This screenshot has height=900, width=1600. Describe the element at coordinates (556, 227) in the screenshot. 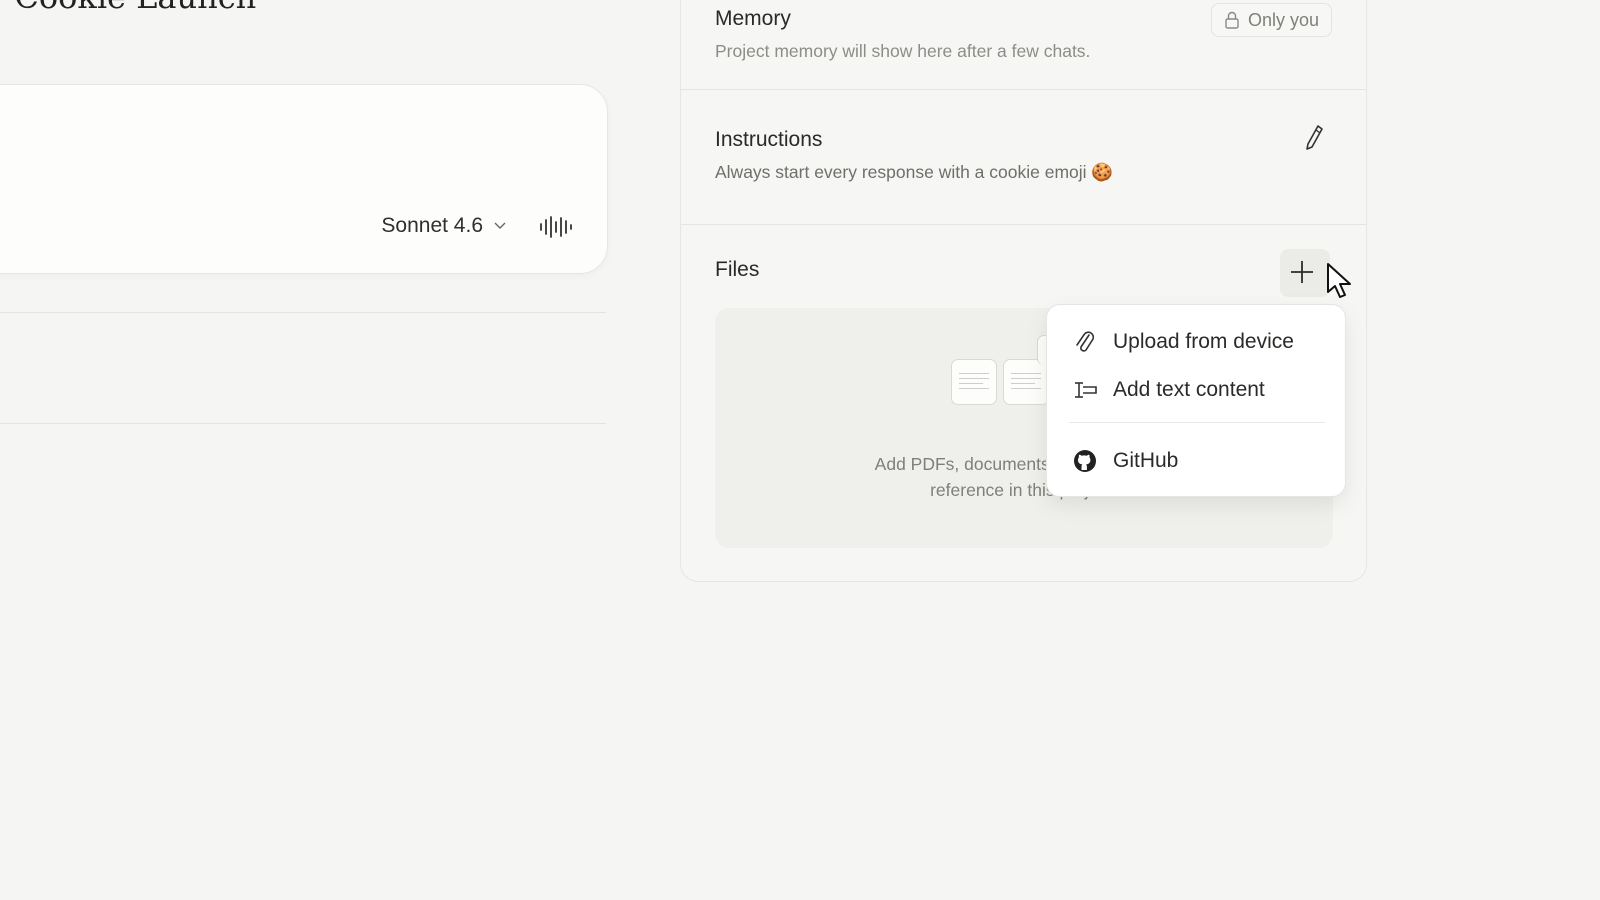

I see `voice-mode-icon` at that location.